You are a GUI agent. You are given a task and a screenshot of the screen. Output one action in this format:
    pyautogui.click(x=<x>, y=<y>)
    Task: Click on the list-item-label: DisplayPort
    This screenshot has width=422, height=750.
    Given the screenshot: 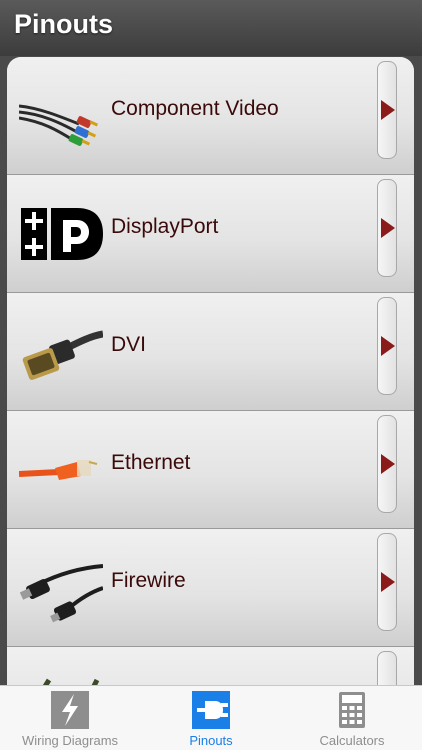 What is the action you would take?
    pyautogui.click(x=165, y=226)
    